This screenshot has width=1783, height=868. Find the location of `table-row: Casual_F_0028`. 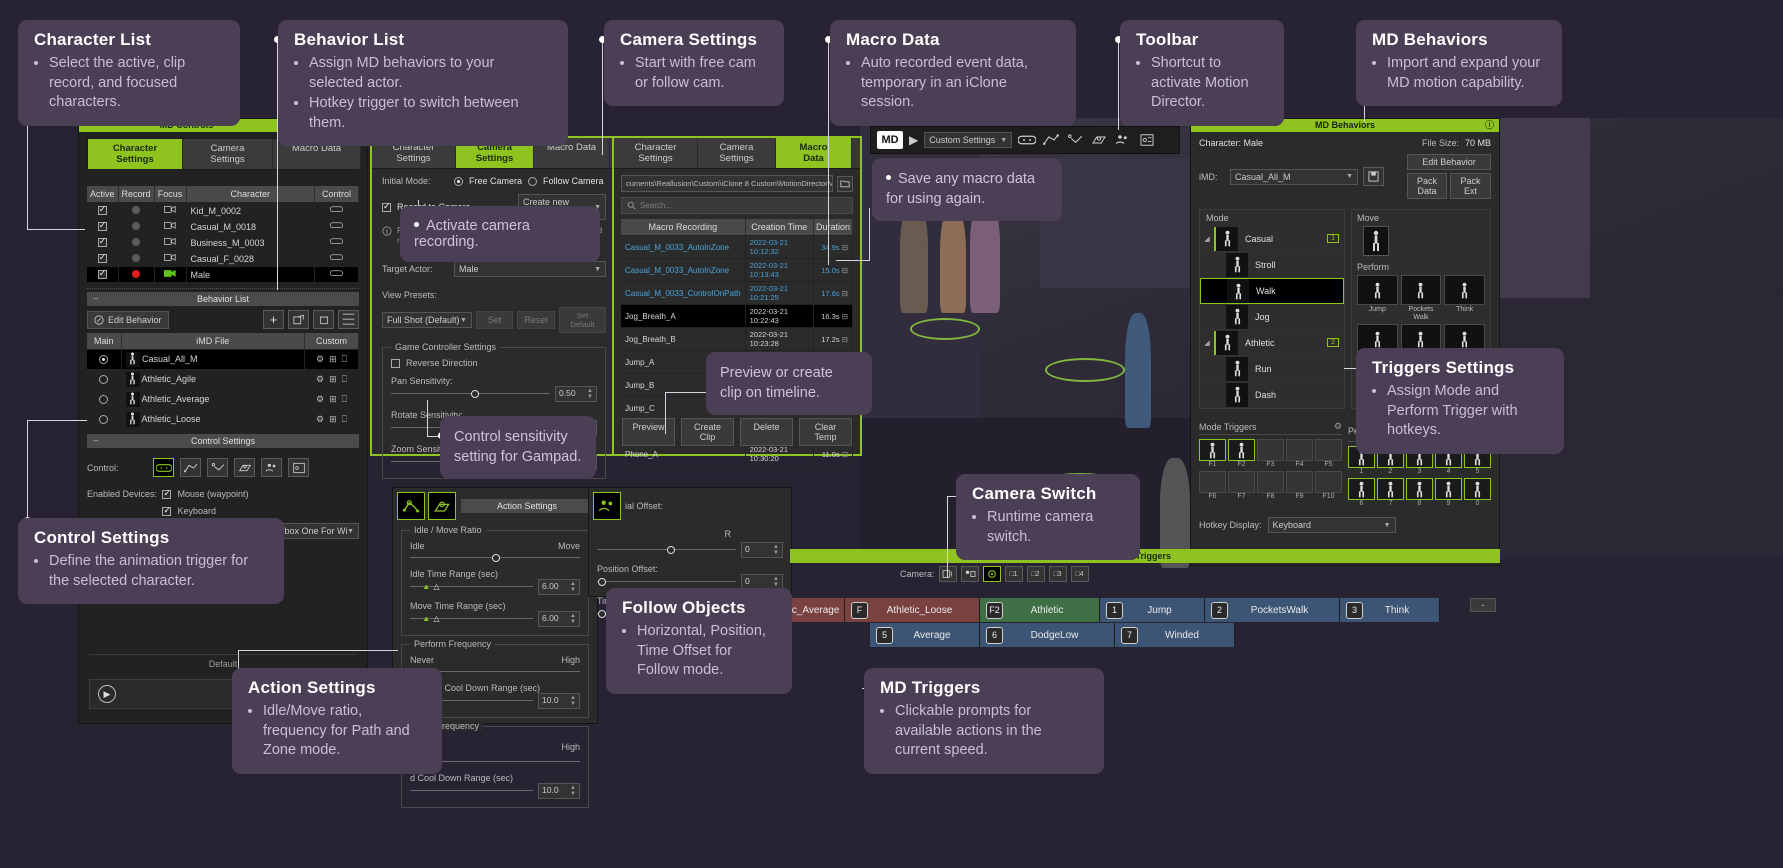

table-row: Casual_F_0028 is located at coordinates (223, 258).